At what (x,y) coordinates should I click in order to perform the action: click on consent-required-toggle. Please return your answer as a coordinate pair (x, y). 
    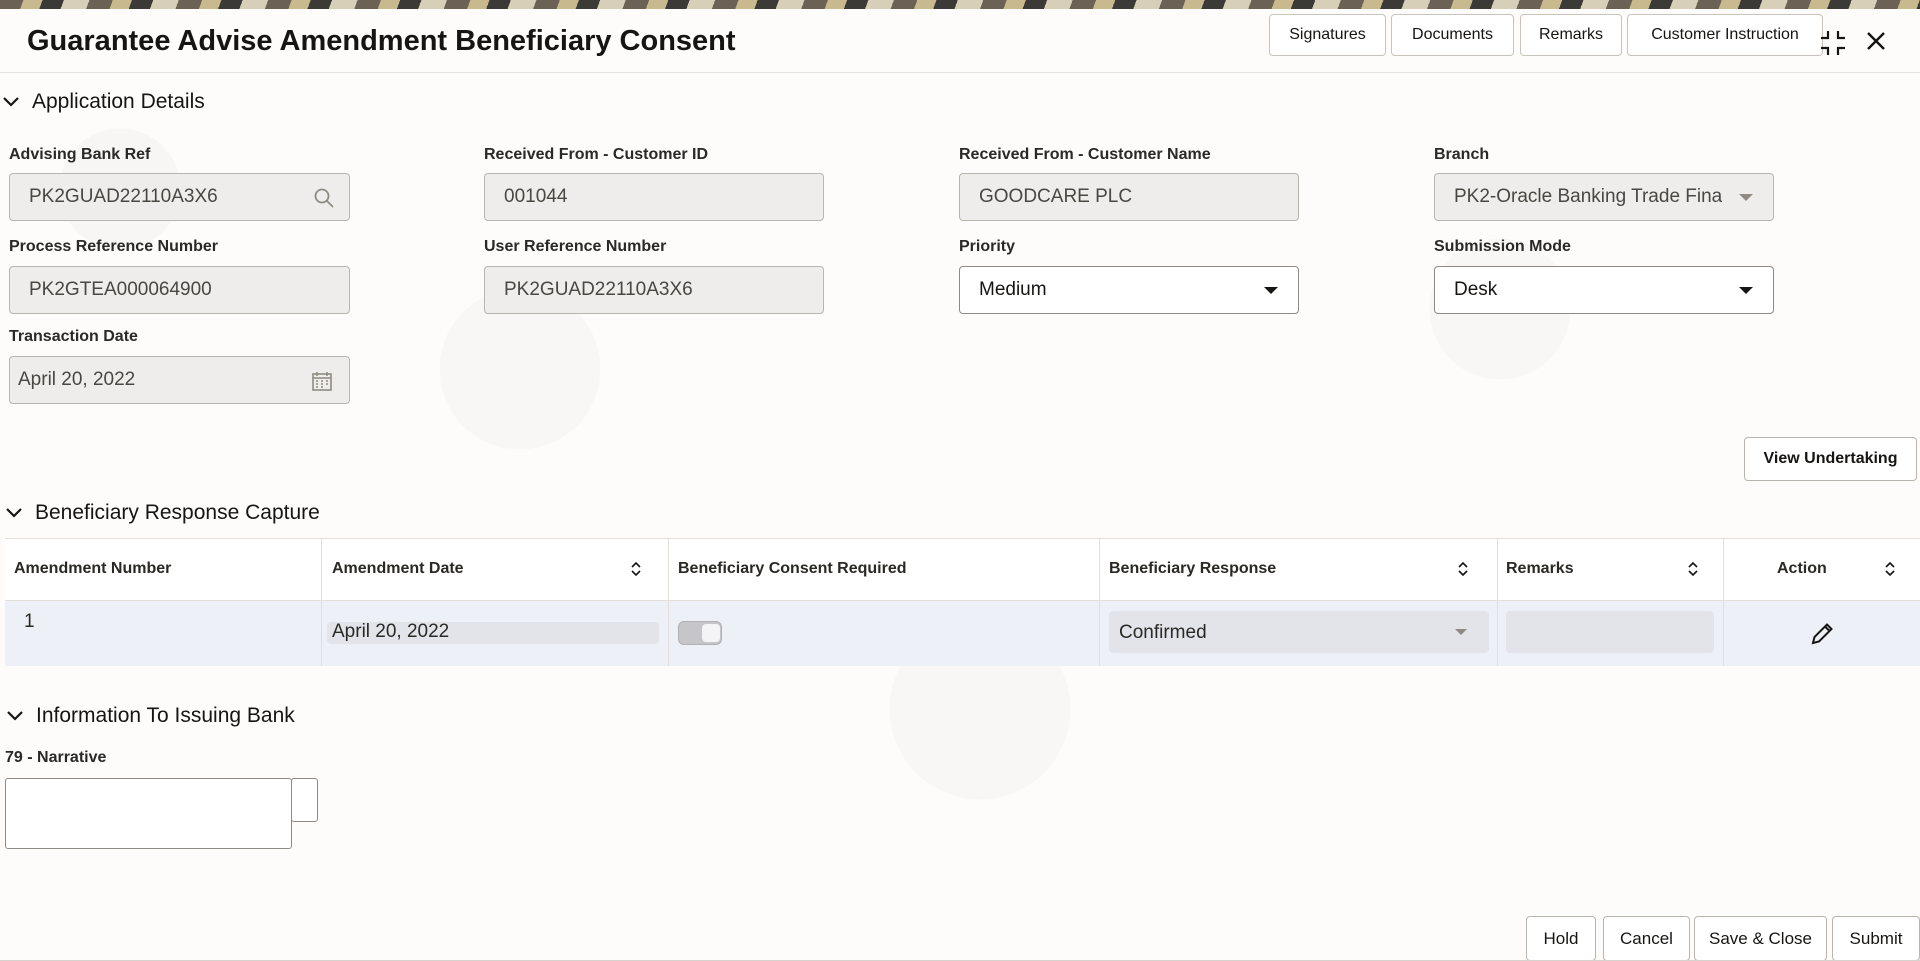
    Looking at the image, I should click on (700, 633).